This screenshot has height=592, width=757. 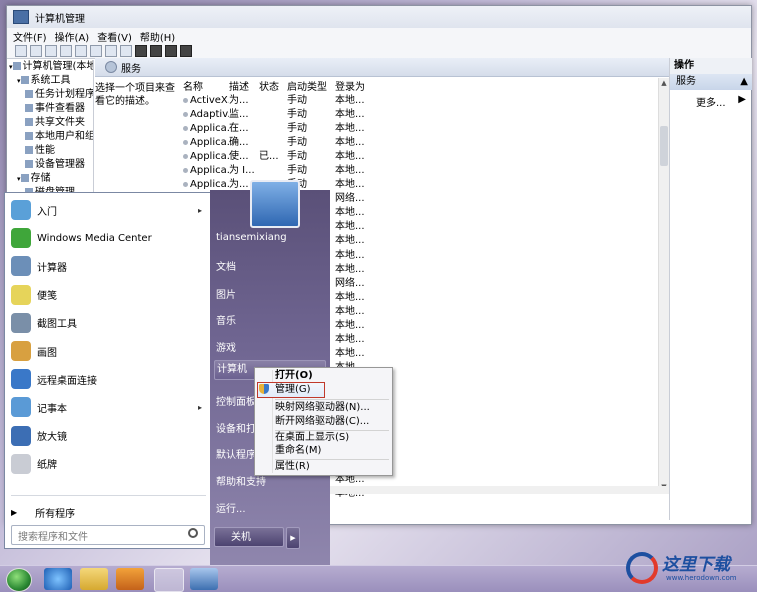 I want to click on menu-bar: 文件(F) 操作(A) 查看(V) 帮助(H), so click(x=379, y=36).